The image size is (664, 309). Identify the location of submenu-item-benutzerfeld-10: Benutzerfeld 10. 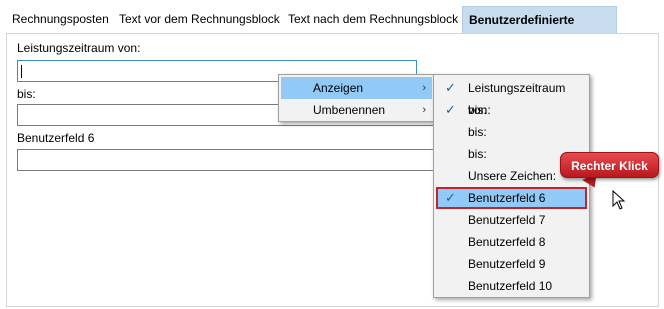
(511, 286).